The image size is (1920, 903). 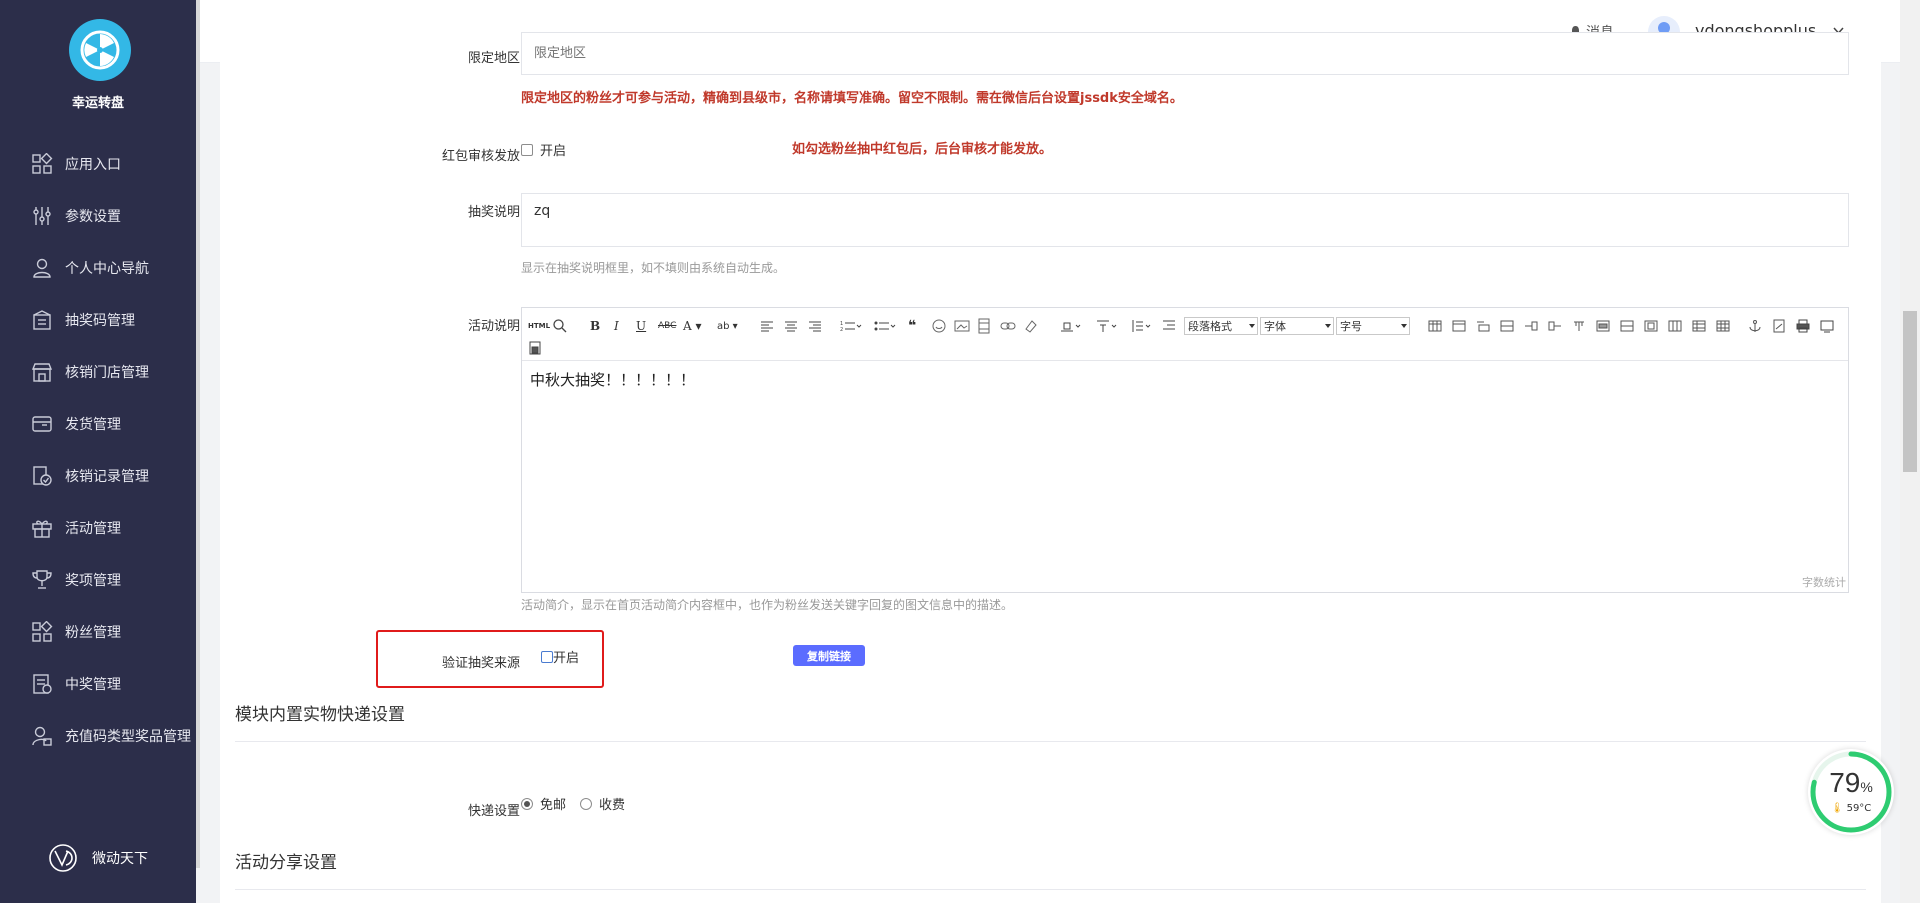 I want to click on share-section-title: 活动分享设置, so click(x=286, y=863).